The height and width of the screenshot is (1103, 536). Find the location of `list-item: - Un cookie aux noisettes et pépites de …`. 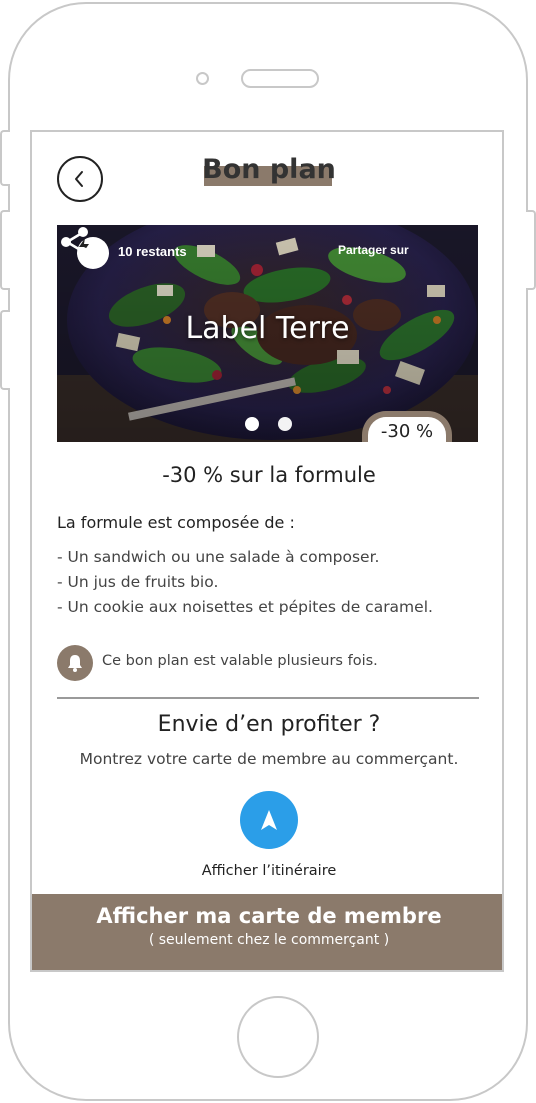

list-item: - Un cookie aux noisettes et pépites de … is located at coordinates (245, 607).